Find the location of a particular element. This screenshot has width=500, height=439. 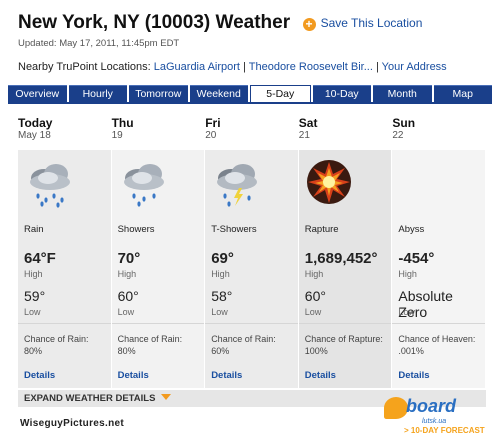

day-name: Fri is located at coordinates (213, 123).